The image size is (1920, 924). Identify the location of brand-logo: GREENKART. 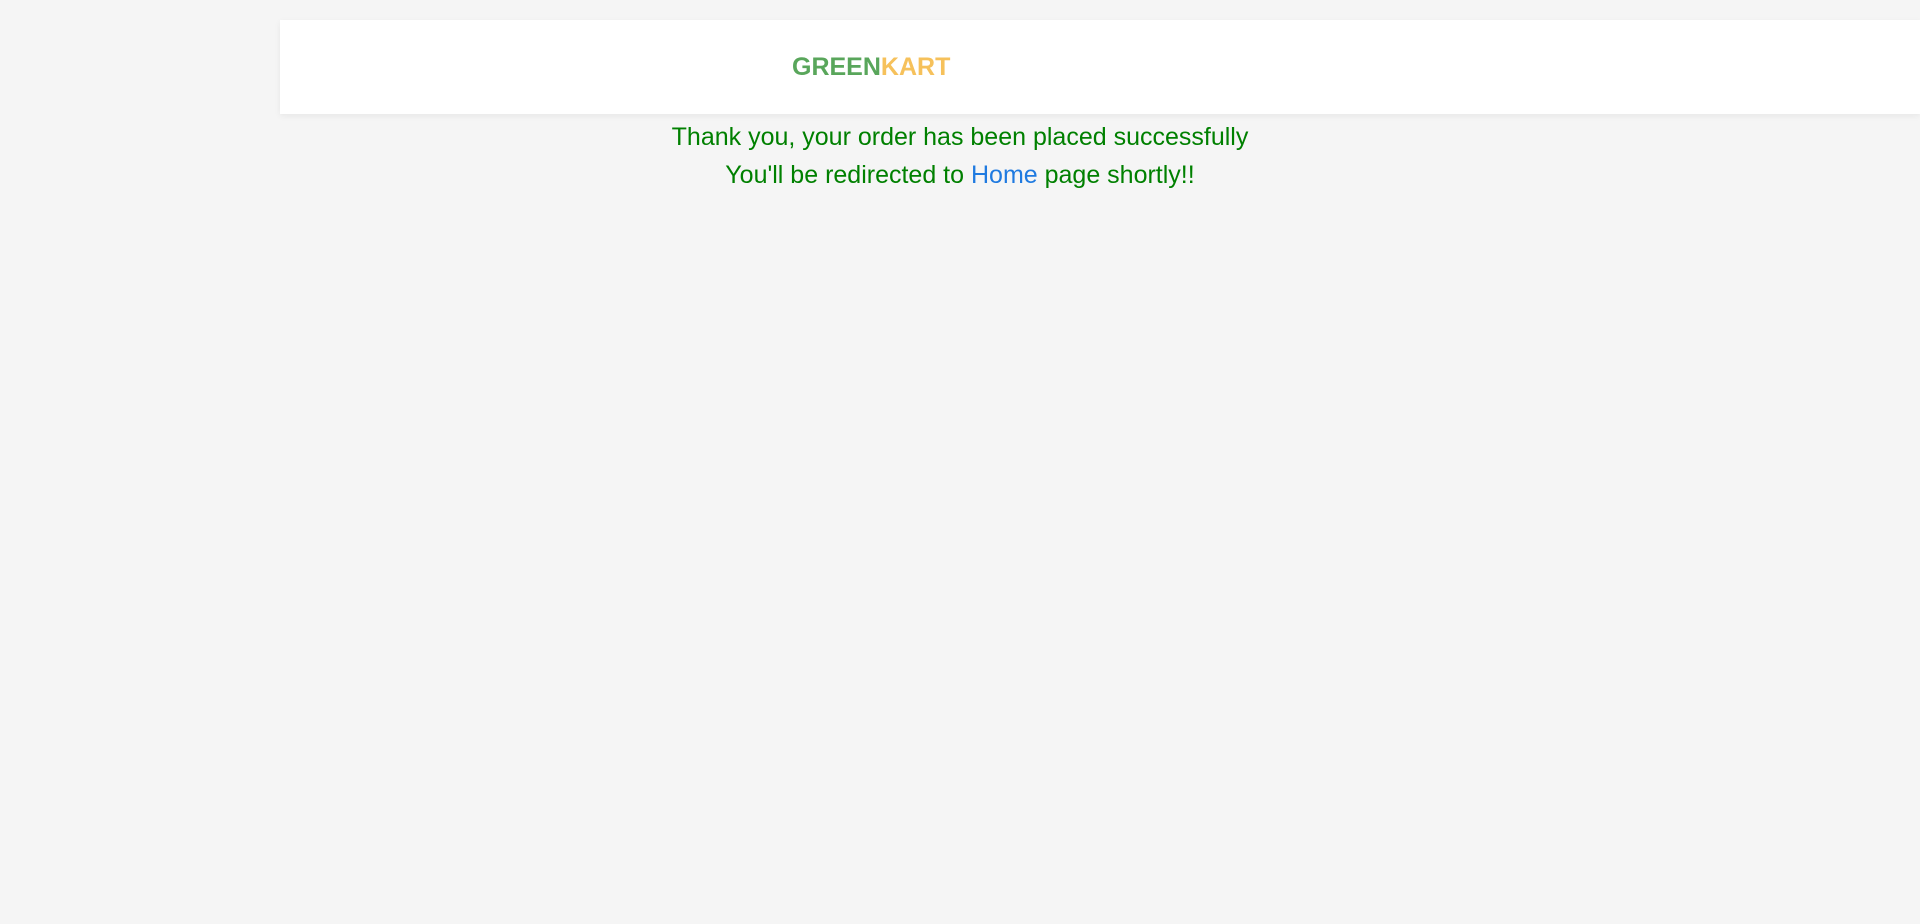
(871, 67).